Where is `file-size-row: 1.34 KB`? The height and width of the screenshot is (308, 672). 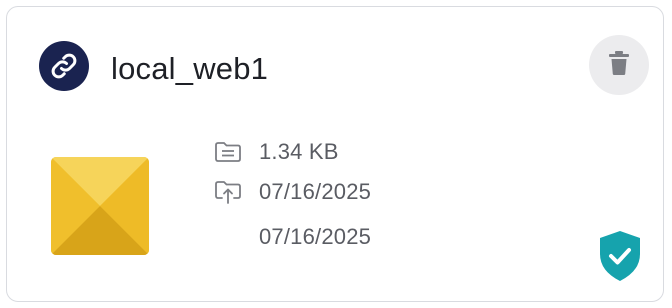
file-size-row: 1.34 KB is located at coordinates (276, 152).